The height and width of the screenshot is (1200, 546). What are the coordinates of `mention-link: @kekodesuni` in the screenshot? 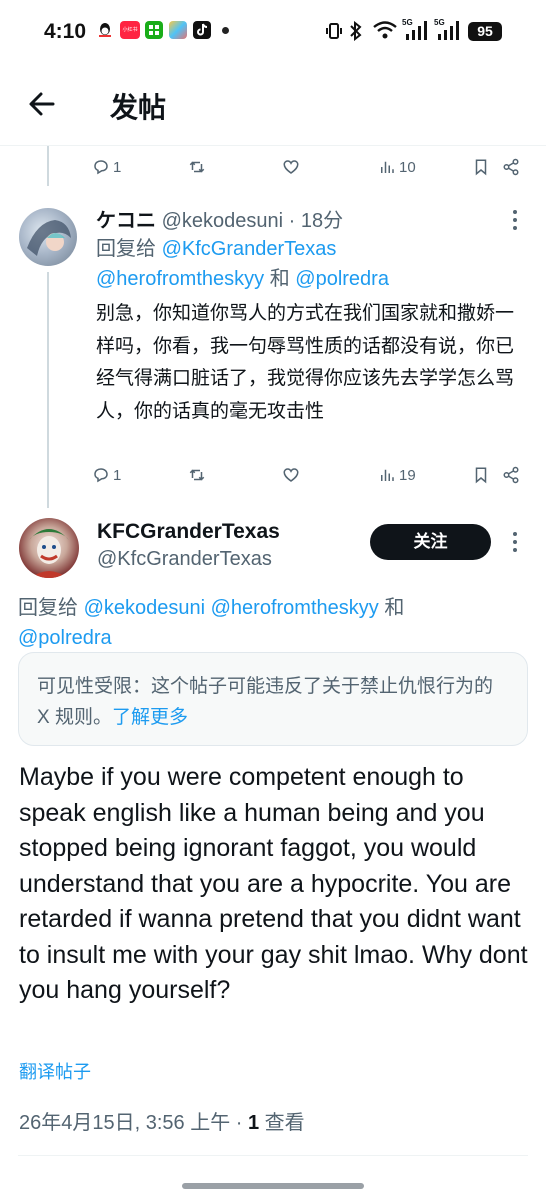 It's located at (144, 608).